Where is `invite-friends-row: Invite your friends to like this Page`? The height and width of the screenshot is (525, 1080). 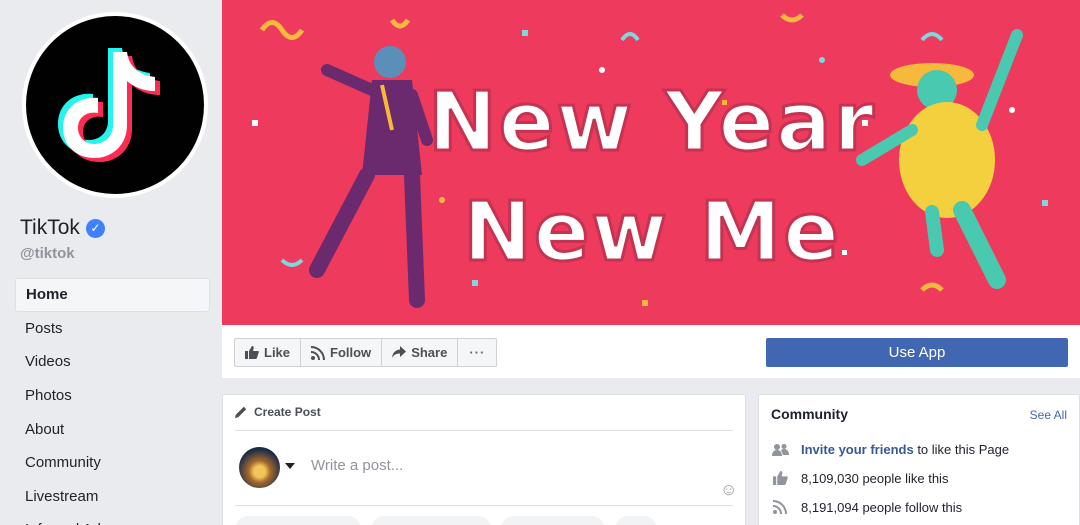 invite-friends-row: Invite your friends to like this Page is located at coordinates (890, 449).